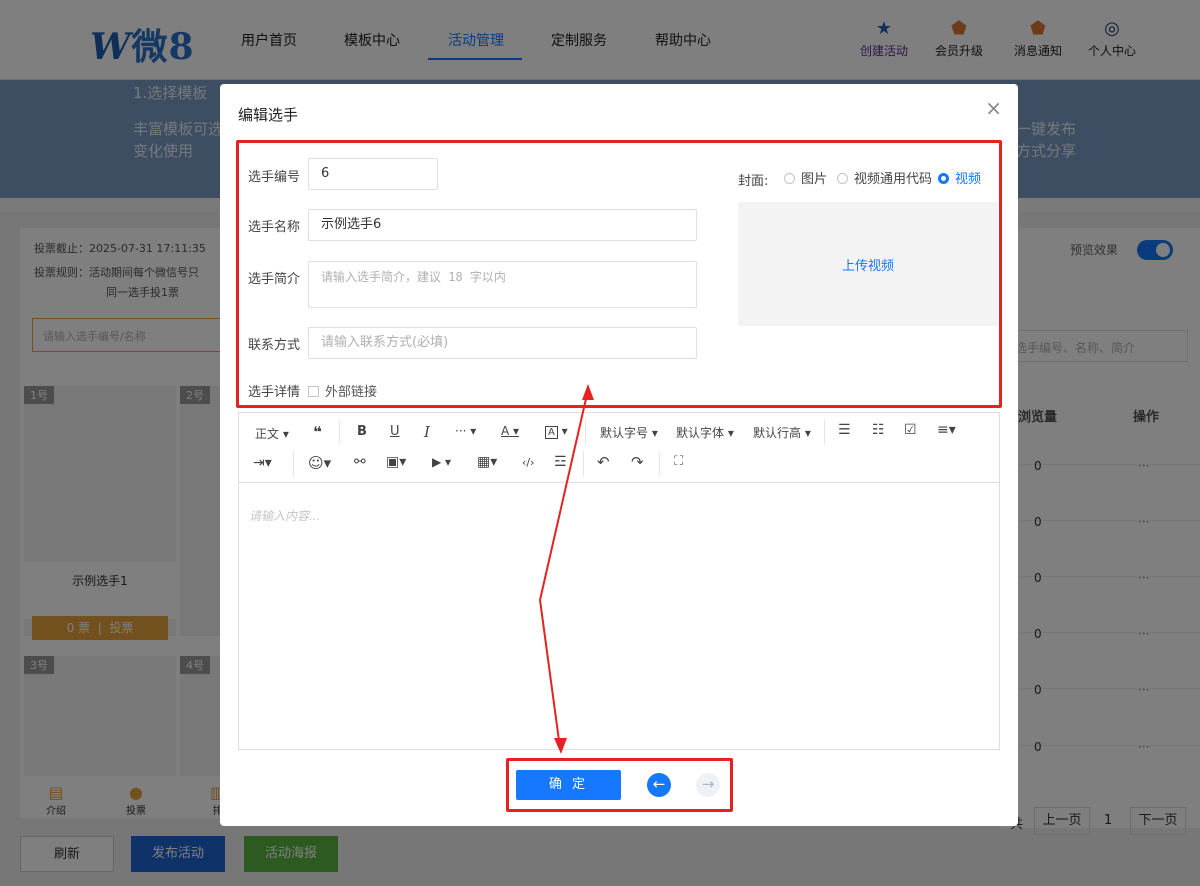 The height and width of the screenshot is (886, 1200). Describe the element at coordinates (560, 746) in the screenshot. I see `arrow-down-head` at that location.